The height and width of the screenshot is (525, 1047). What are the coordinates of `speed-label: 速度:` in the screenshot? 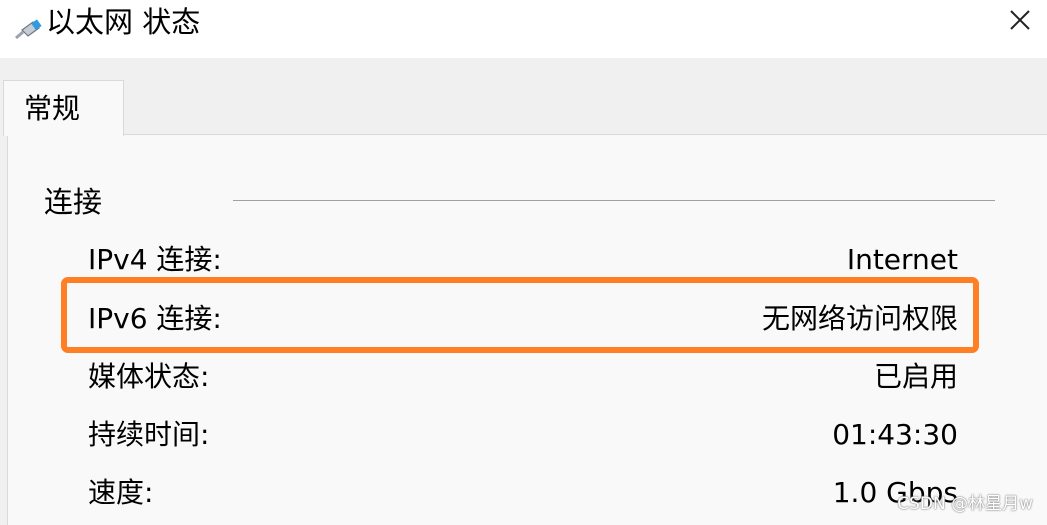 It's located at (121, 492).